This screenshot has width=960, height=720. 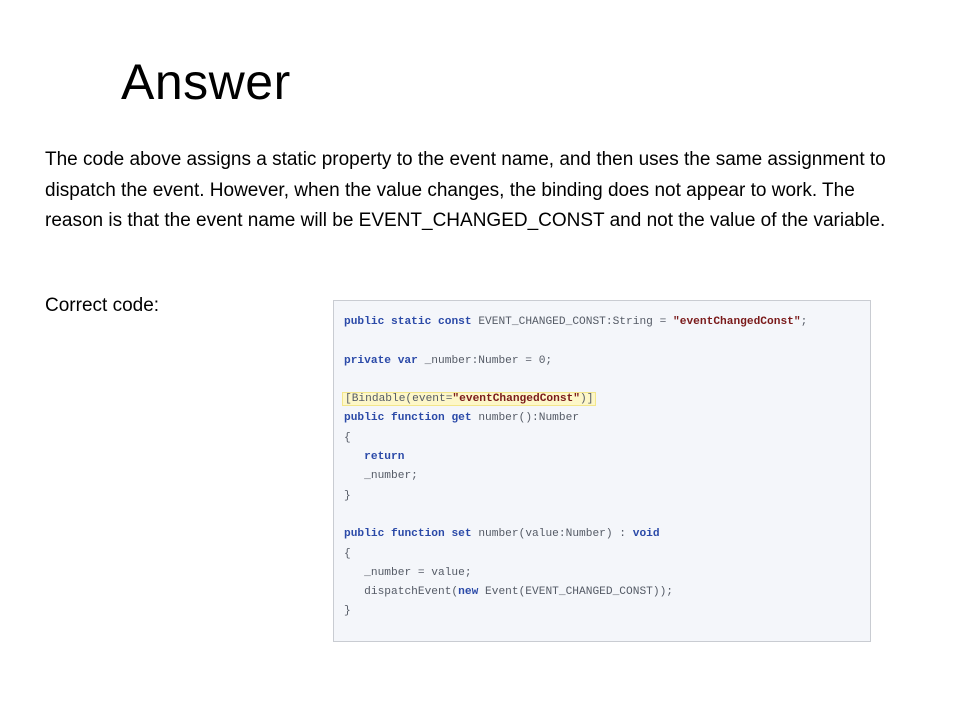 I want to click on code-line-14: _number = value;, so click(x=418, y=572).